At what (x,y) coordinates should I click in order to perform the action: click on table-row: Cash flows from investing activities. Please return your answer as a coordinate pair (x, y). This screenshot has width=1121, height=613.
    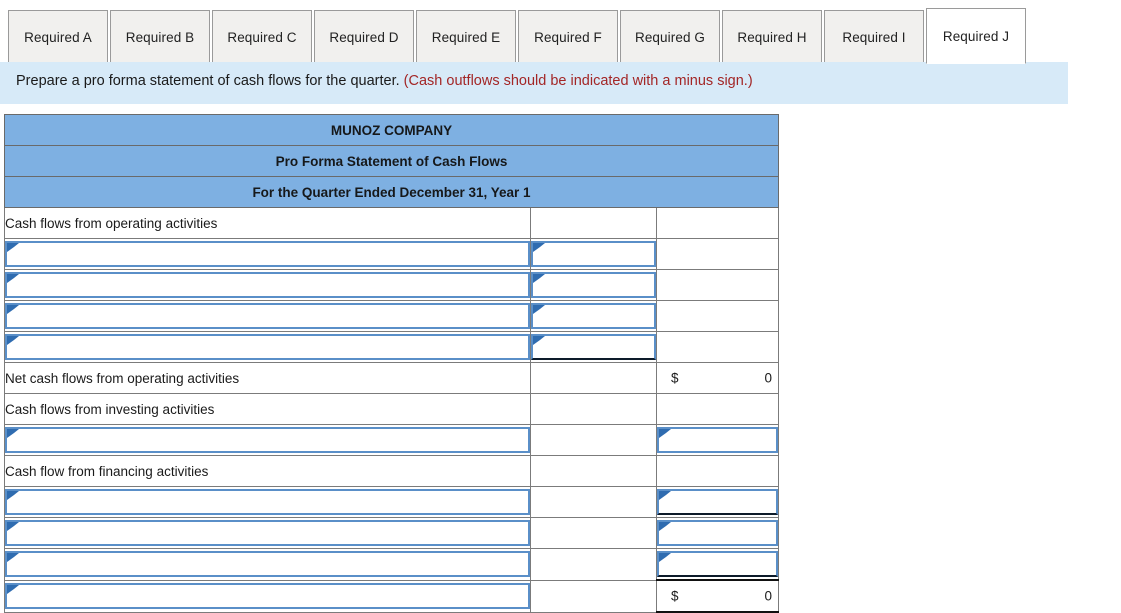
    Looking at the image, I should click on (391, 409).